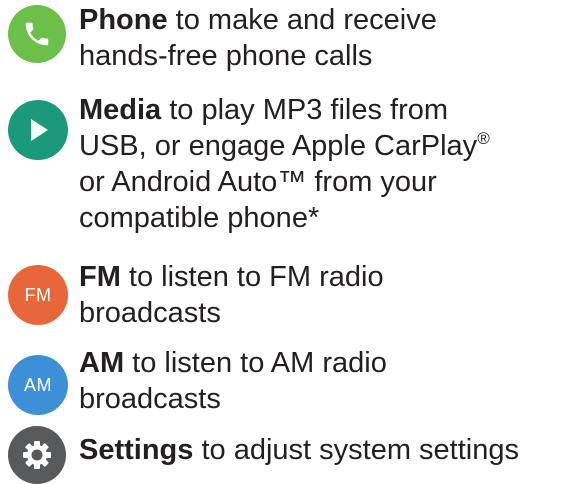 This screenshot has height=484, width=573. What do you see at coordinates (252, 277) in the screenshot?
I see `fm-line-1: to listen to FM radio` at bounding box center [252, 277].